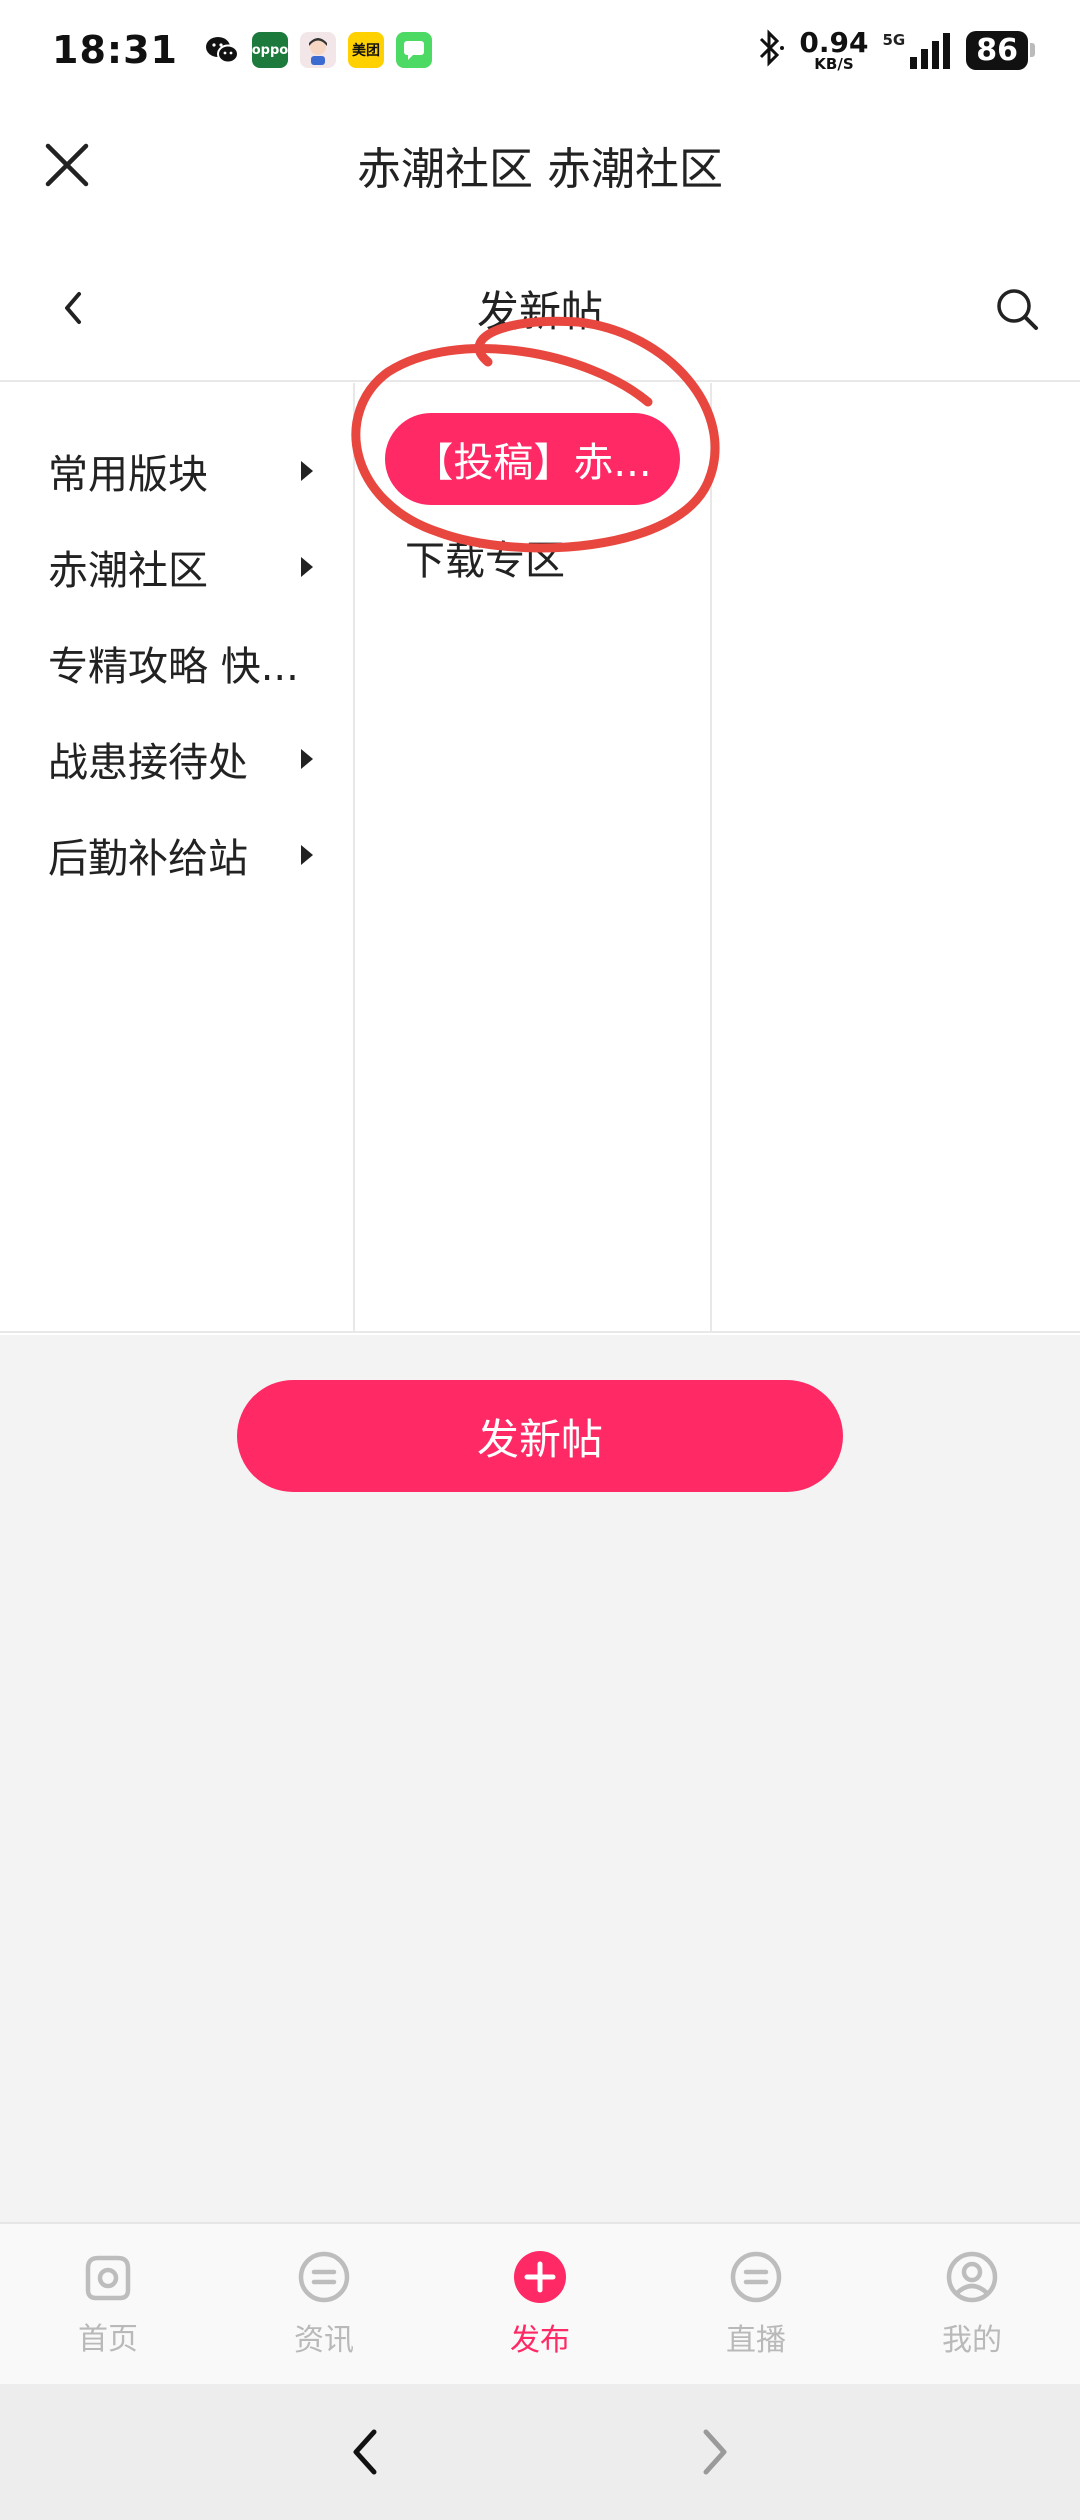 Image resolution: width=1080 pixels, height=2520 pixels. Describe the element at coordinates (972, 2340) in the screenshot. I see `nav-label: 我的` at that location.